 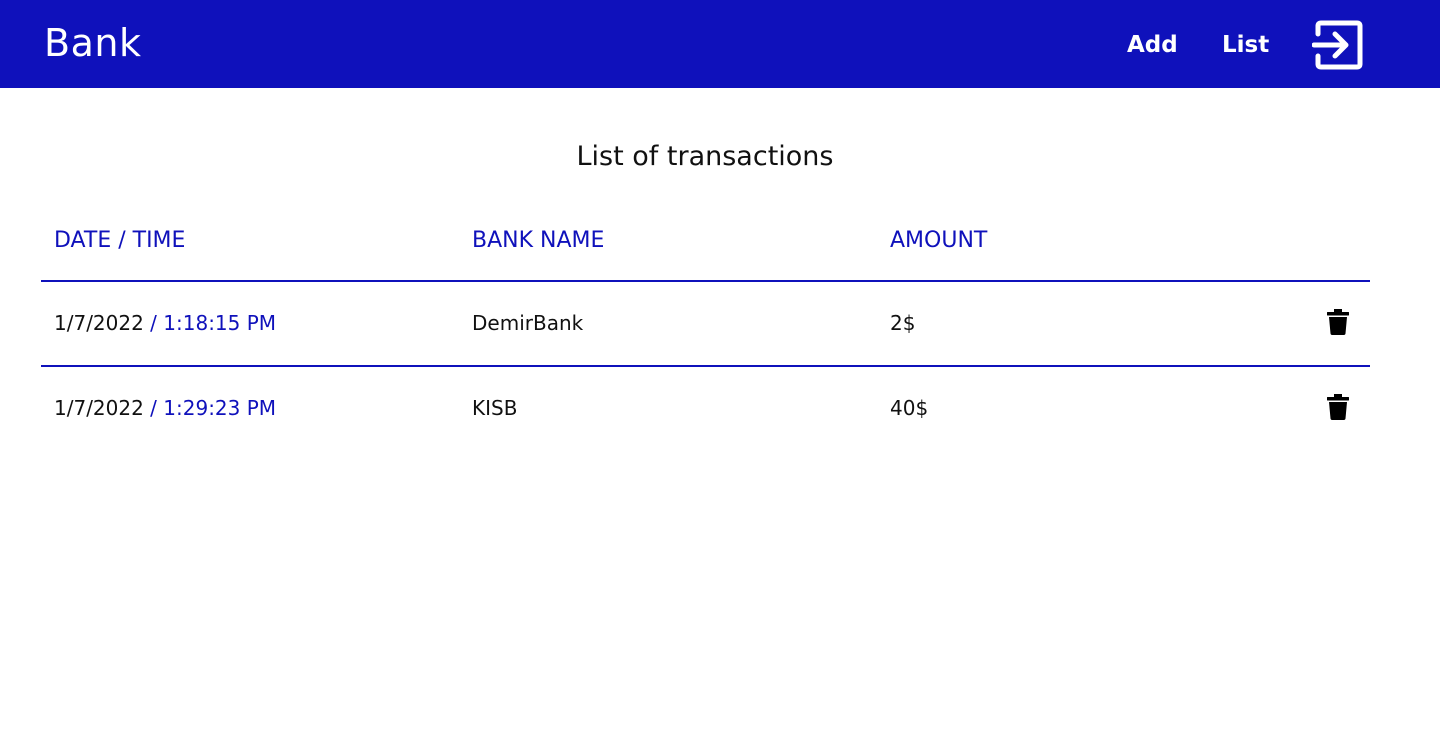 I want to click on time-text: / 1:29:23 PM, so click(x=210, y=408).